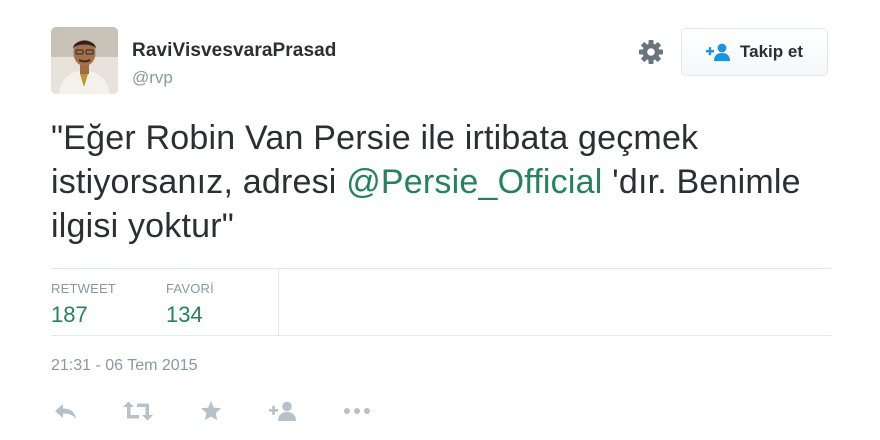 The width and height of the screenshot is (880, 440). I want to click on follow-button-label: Takip et, so click(771, 51).